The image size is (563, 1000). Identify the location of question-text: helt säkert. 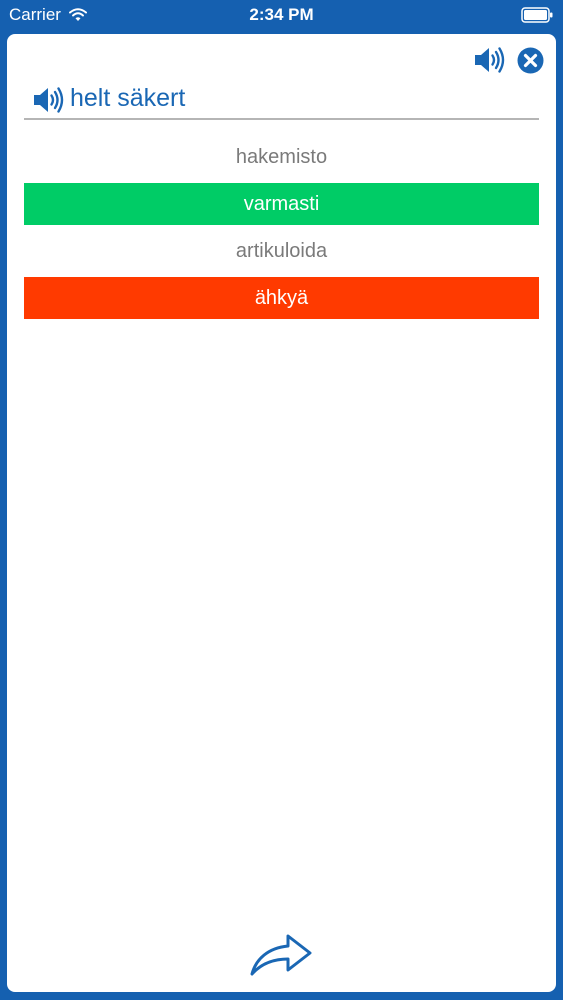
(128, 98).